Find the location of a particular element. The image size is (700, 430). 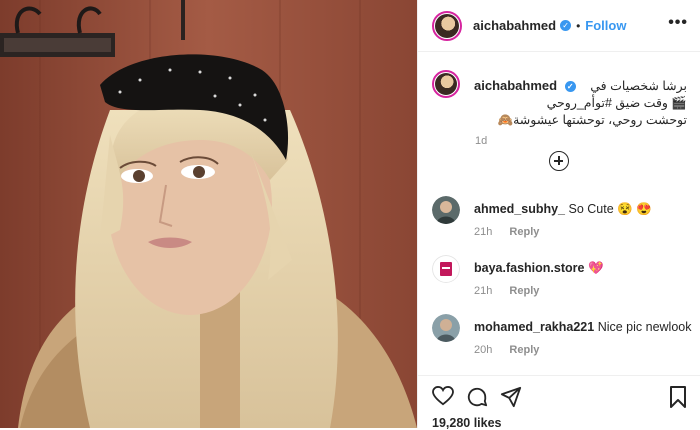

post-time: 1d is located at coordinates (481, 141).